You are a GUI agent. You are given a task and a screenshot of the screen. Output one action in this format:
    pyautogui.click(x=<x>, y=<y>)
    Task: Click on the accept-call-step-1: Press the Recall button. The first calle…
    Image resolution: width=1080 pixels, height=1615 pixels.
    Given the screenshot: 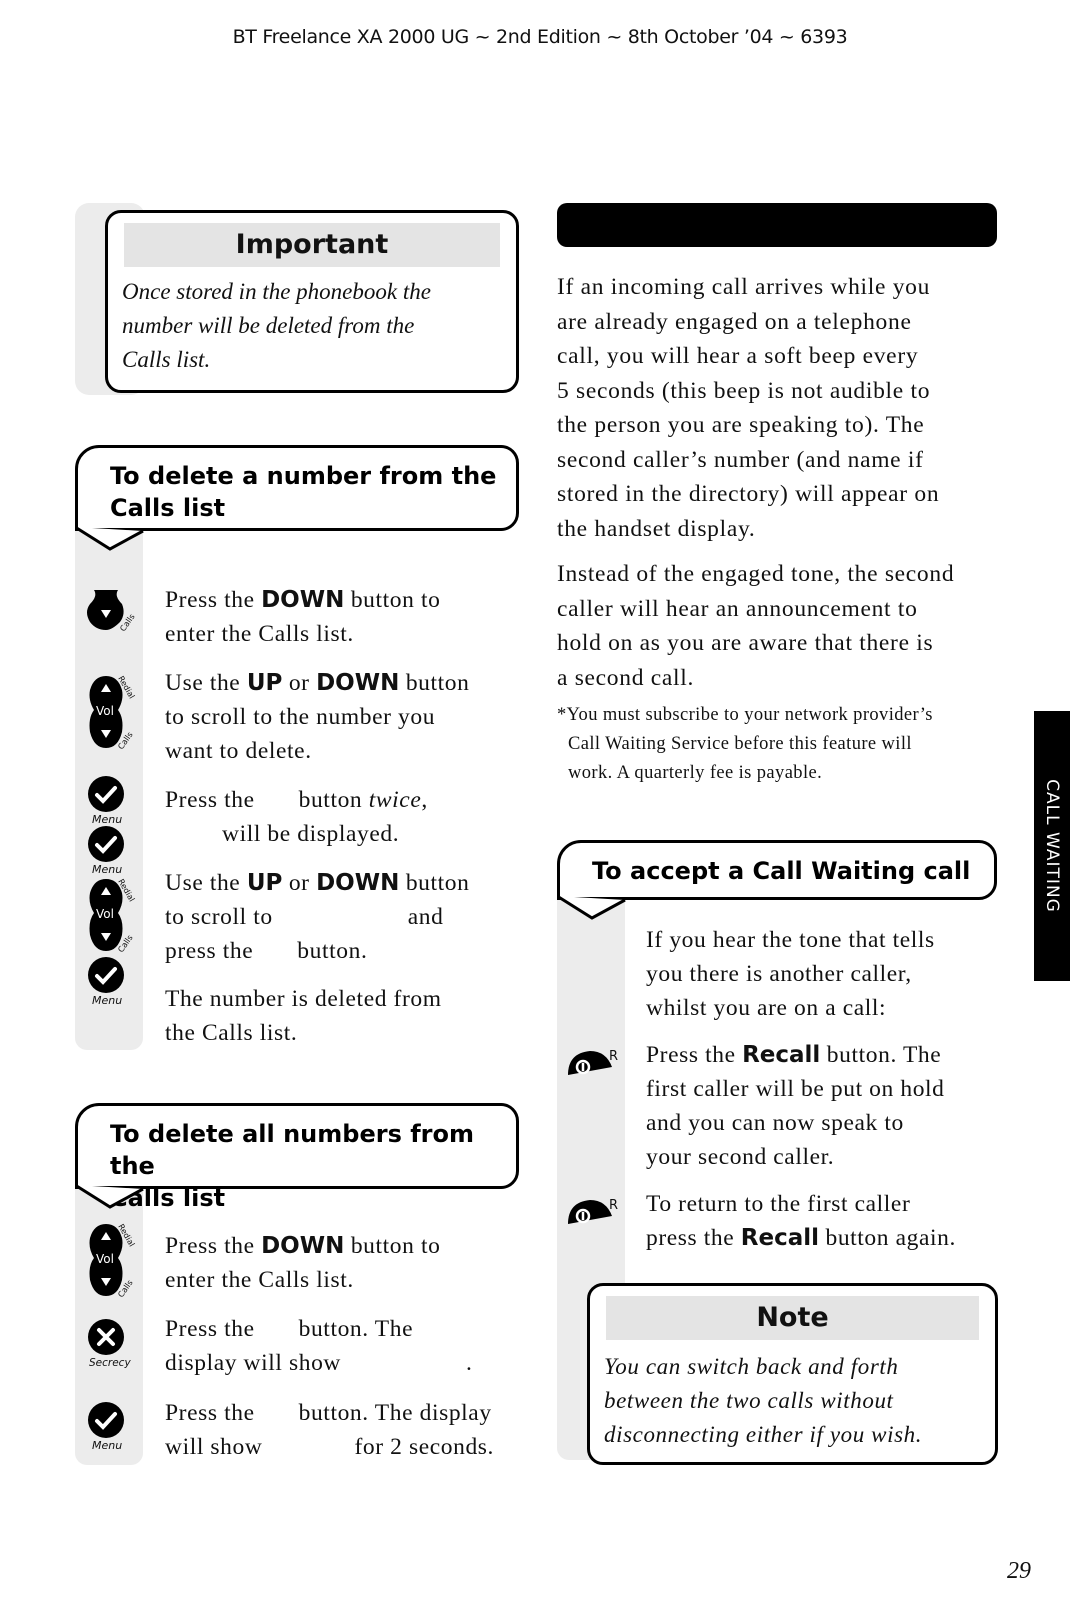 What is the action you would take?
    pyautogui.click(x=795, y=1106)
    